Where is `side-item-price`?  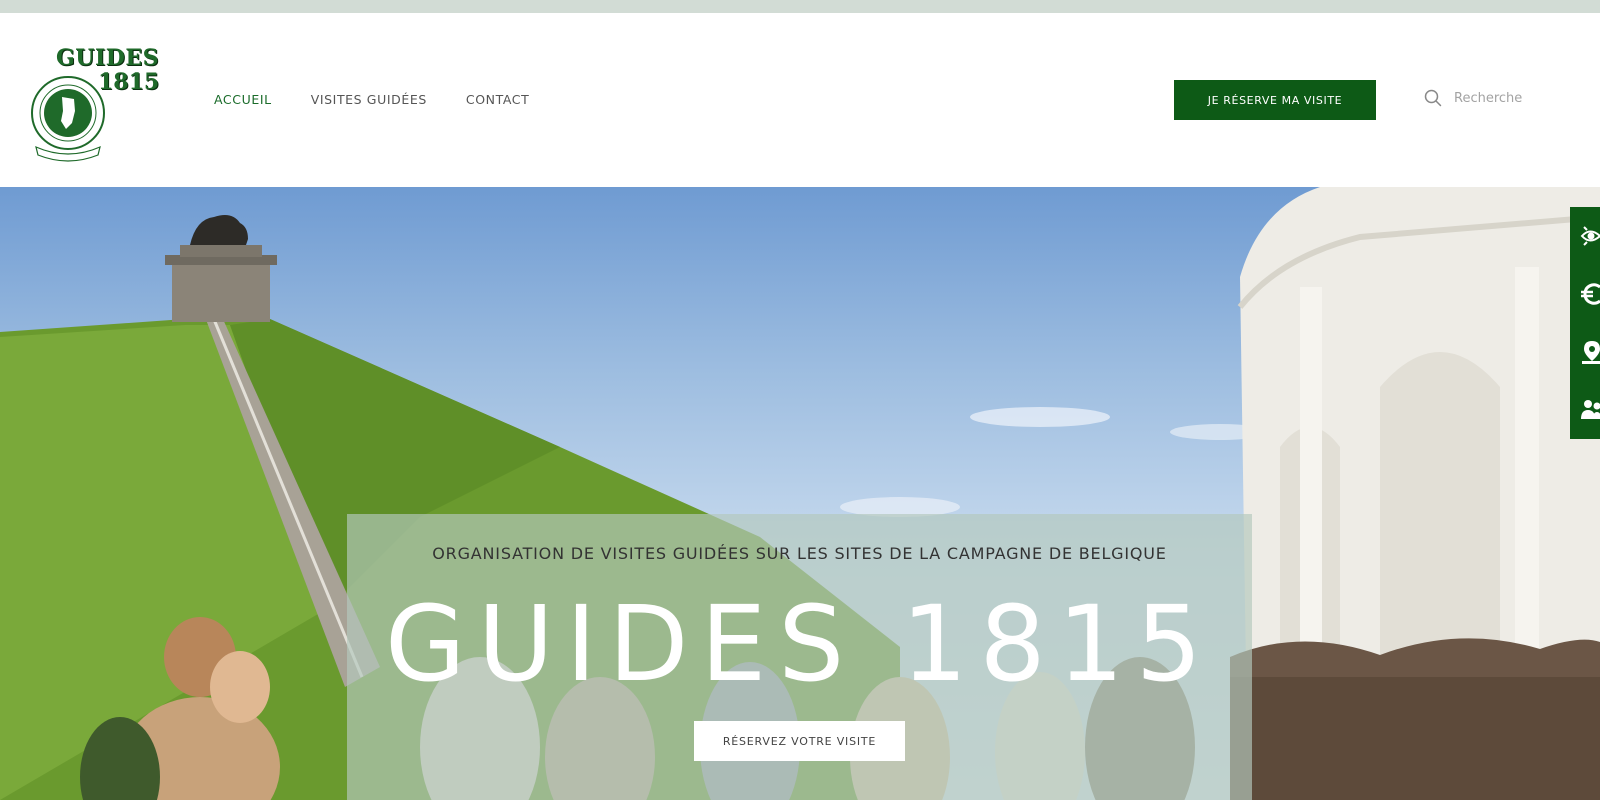 side-item-price is located at coordinates (1585, 294).